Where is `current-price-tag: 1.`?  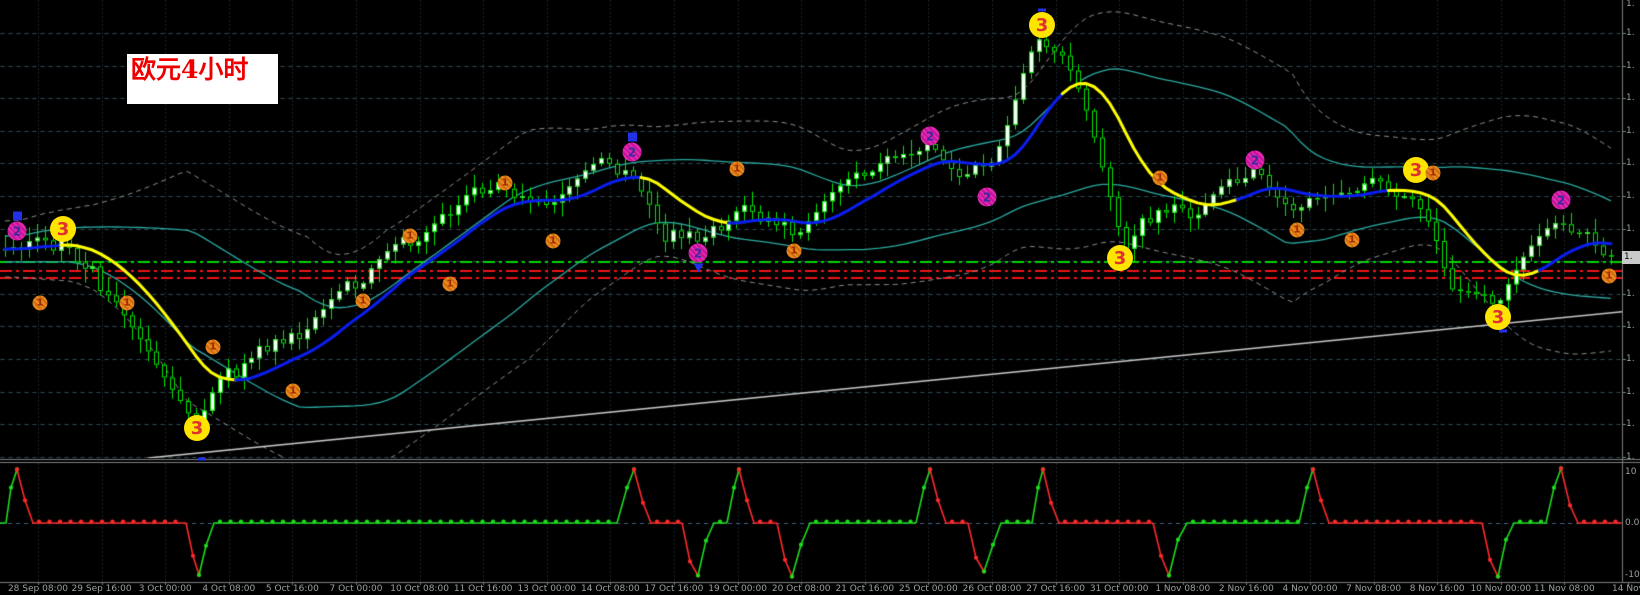 current-price-tag: 1. is located at coordinates (1631, 257).